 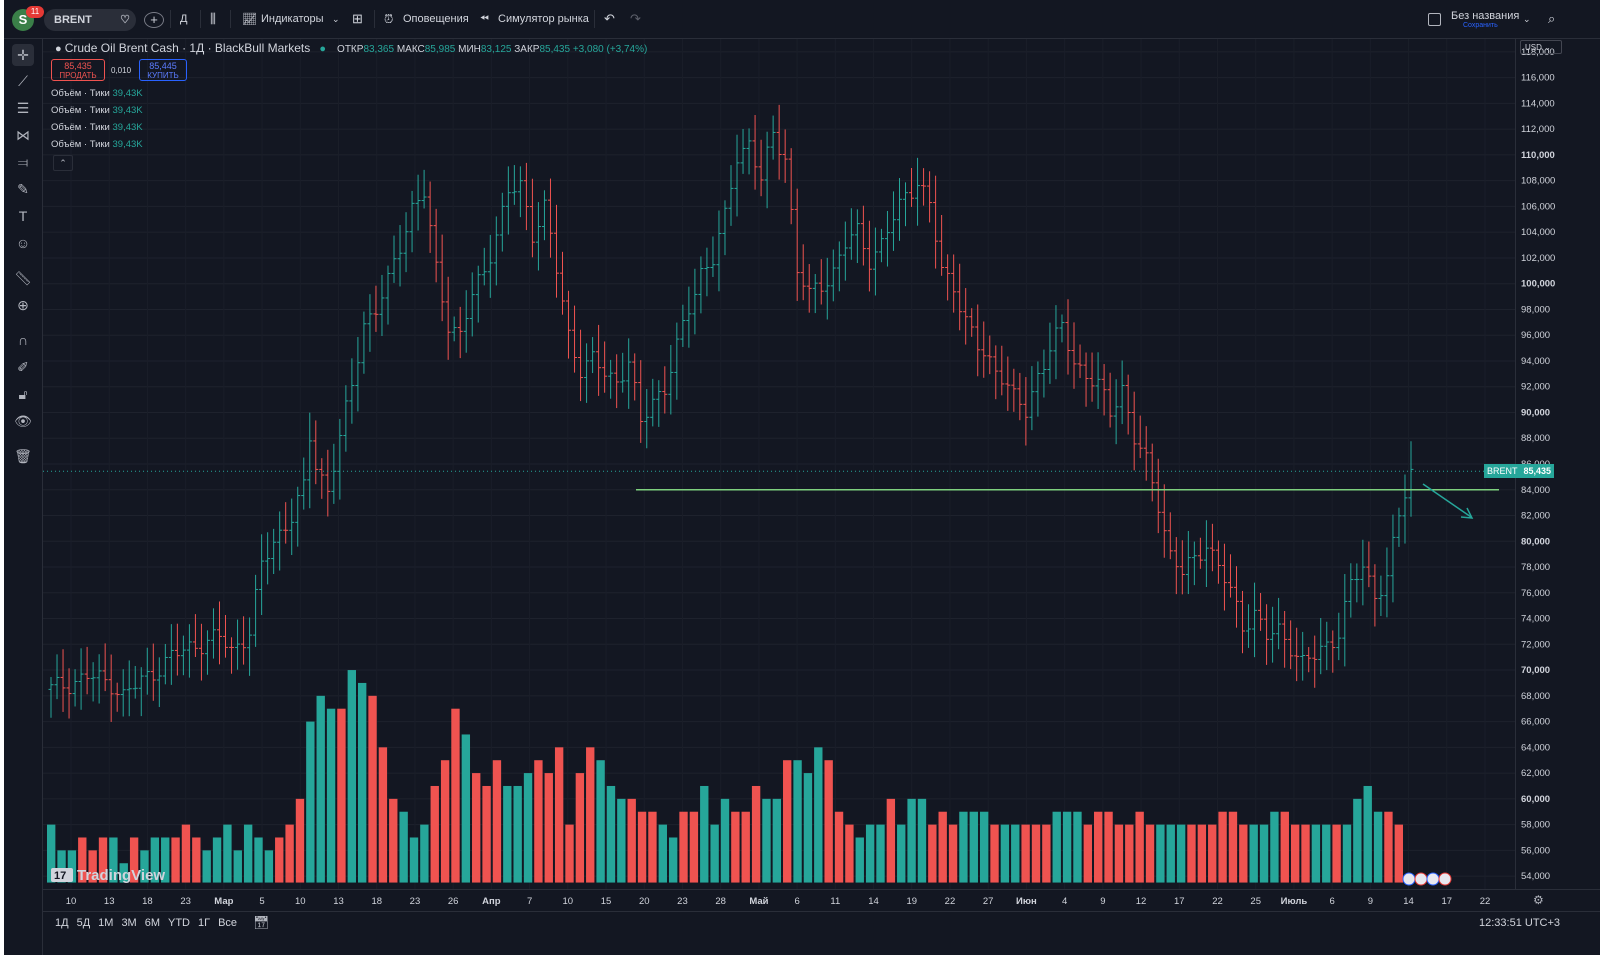 What do you see at coordinates (23, 135) in the screenshot?
I see `pattern-icon: ⋈` at bounding box center [23, 135].